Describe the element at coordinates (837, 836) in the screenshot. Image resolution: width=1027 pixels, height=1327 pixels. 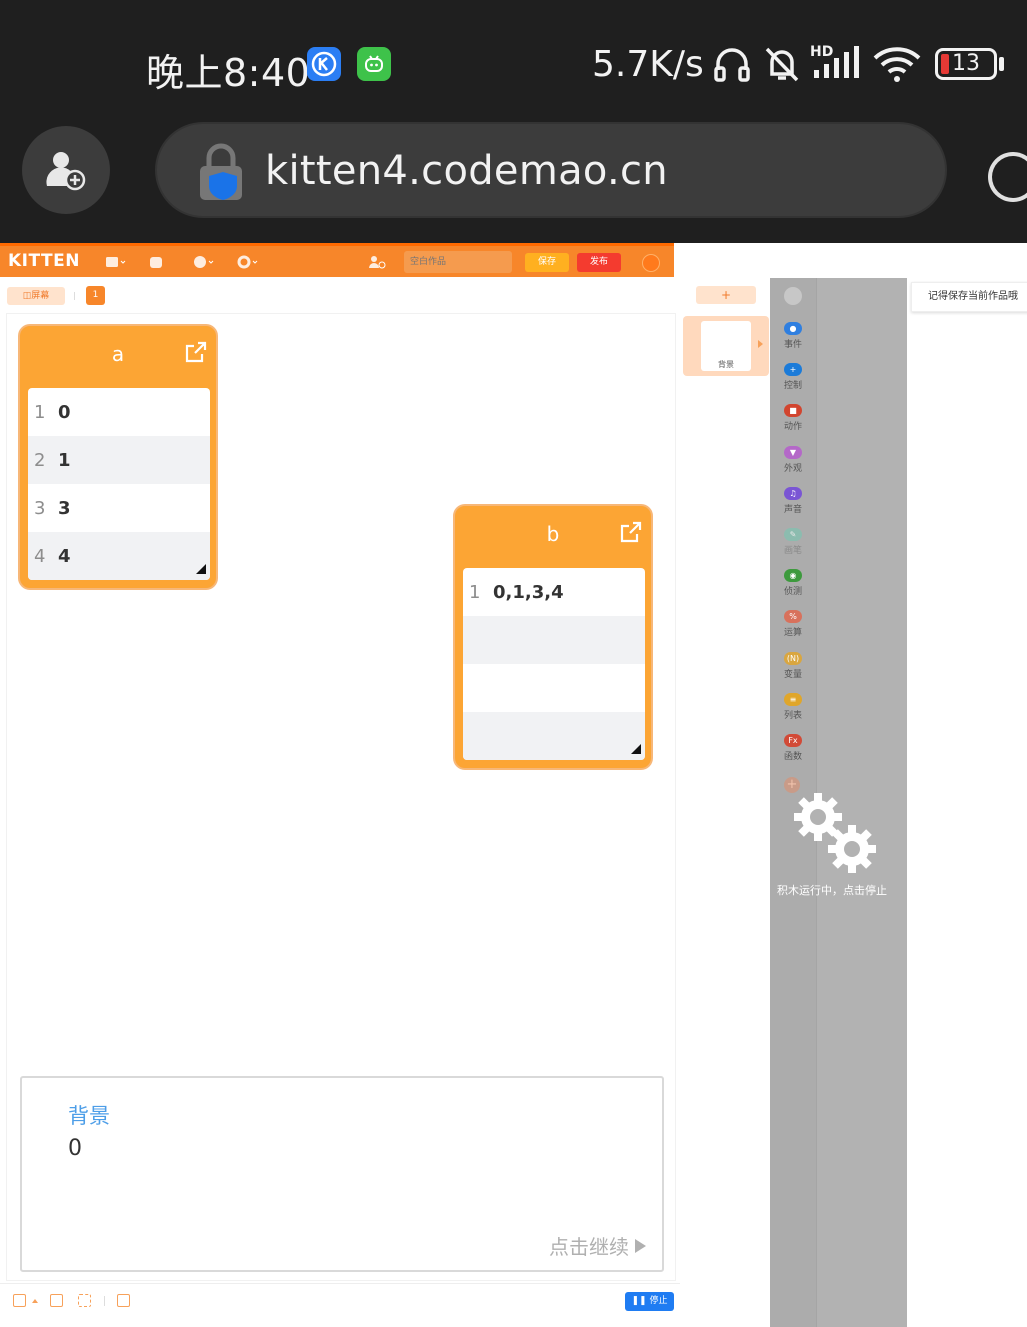
I see `running-gears-icon` at that location.